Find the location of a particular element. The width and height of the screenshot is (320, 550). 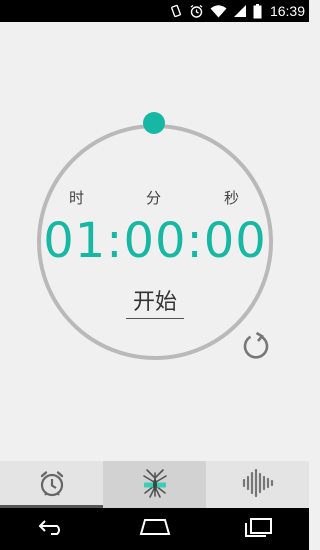

back-icon is located at coordinates (52, 529).